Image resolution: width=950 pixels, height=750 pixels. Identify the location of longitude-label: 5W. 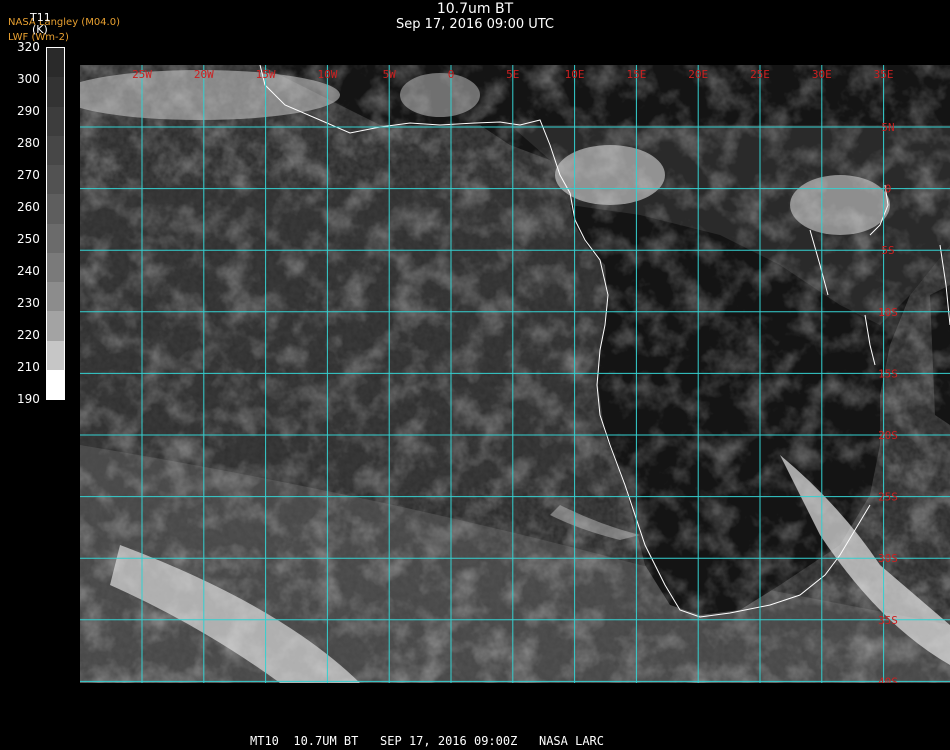
(390, 74).